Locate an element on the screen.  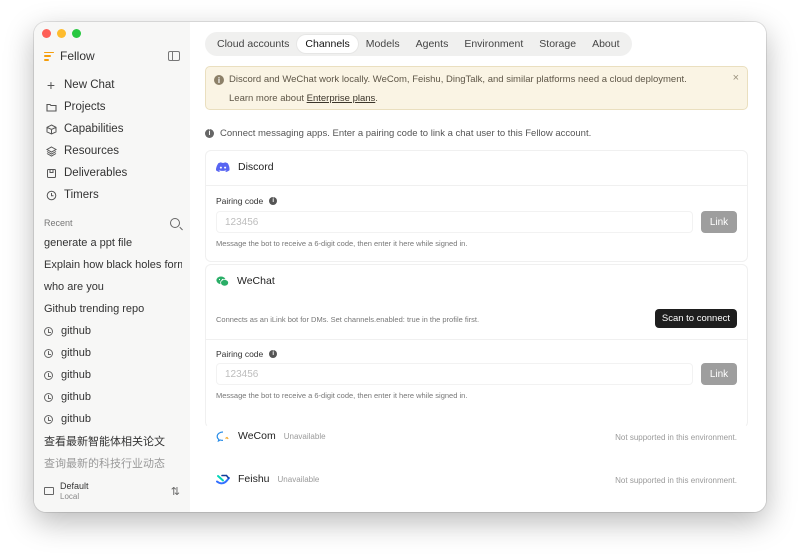
sidebar-item-label: Capabilities is located at coordinates (94, 129).